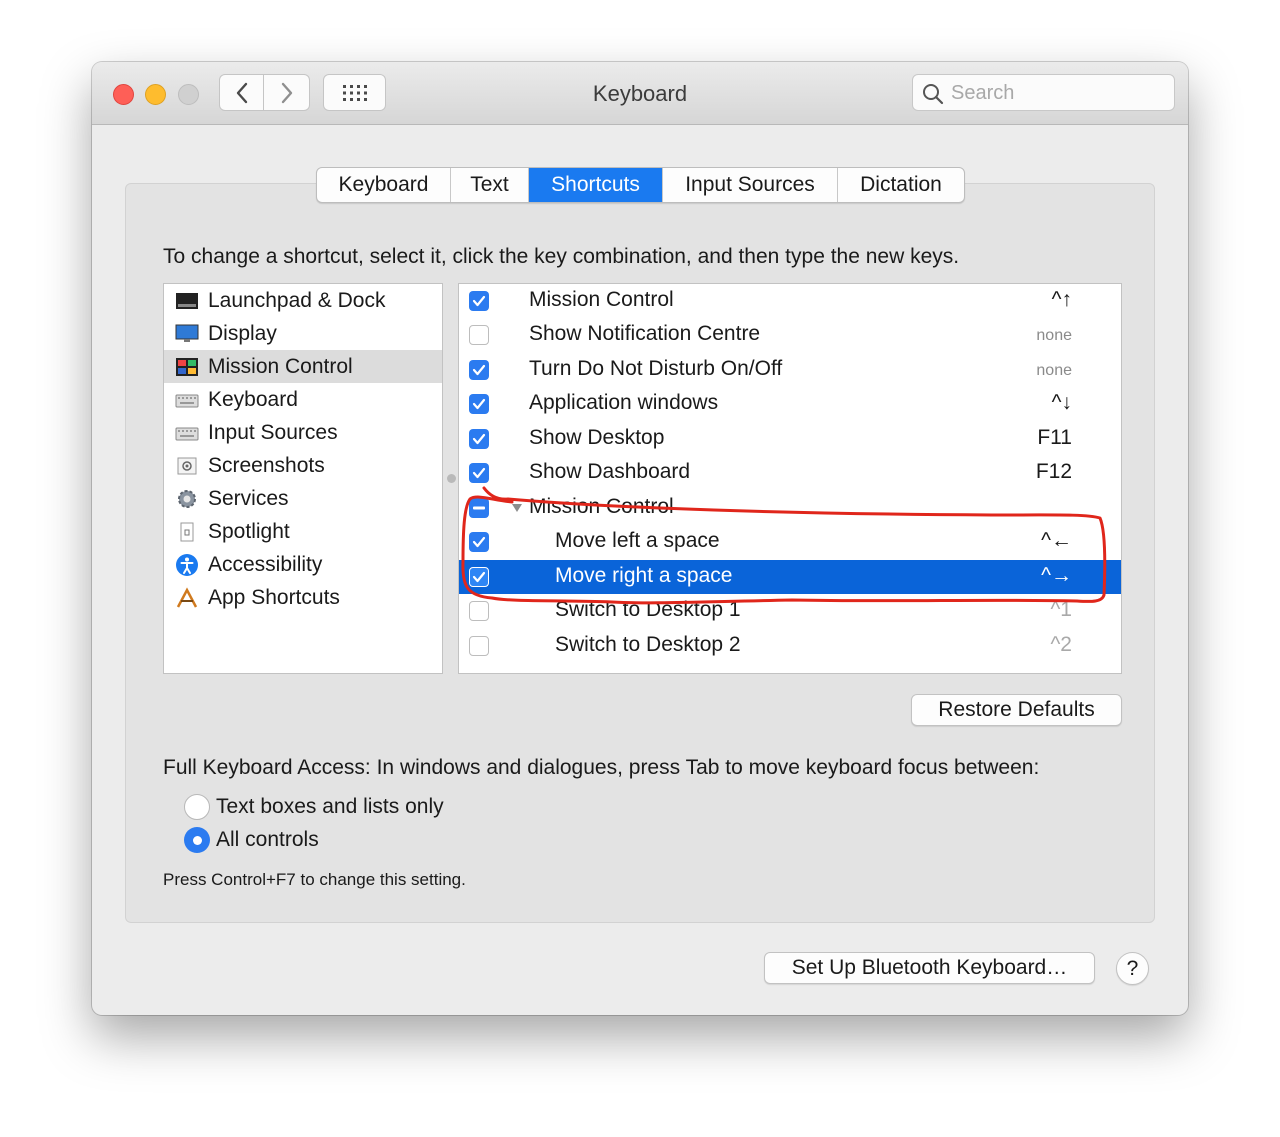 The image size is (1280, 1137). What do you see at coordinates (790, 542) in the screenshot?
I see `shortcut-row: Move left a space ^←` at bounding box center [790, 542].